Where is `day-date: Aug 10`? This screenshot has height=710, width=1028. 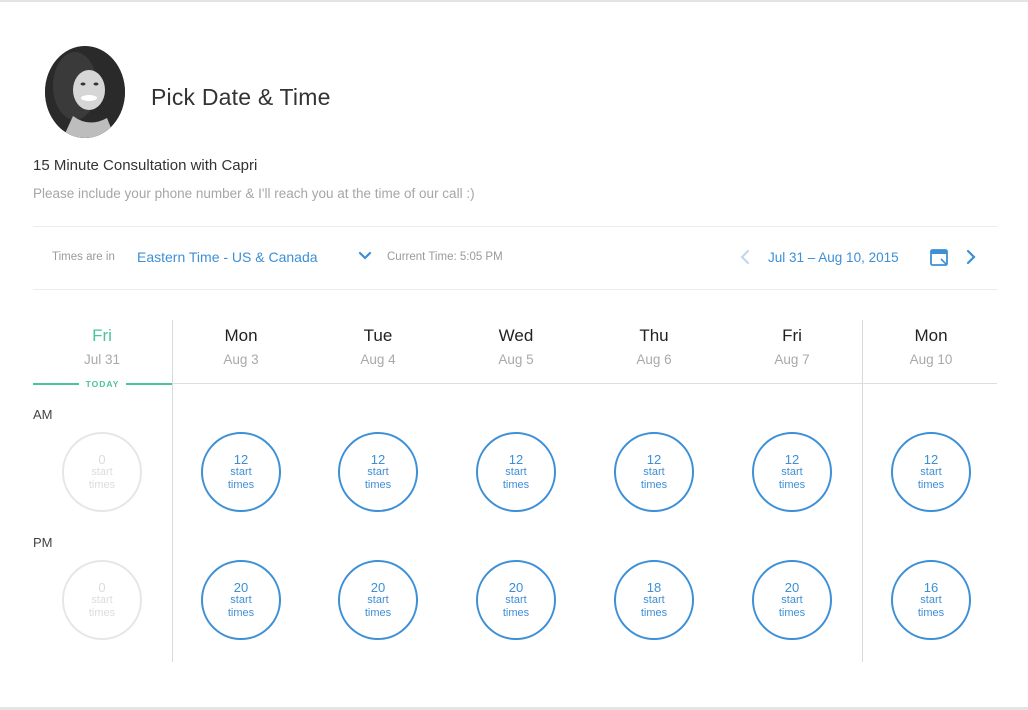
day-date: Aug 10 is located at coordinates (931, 359).